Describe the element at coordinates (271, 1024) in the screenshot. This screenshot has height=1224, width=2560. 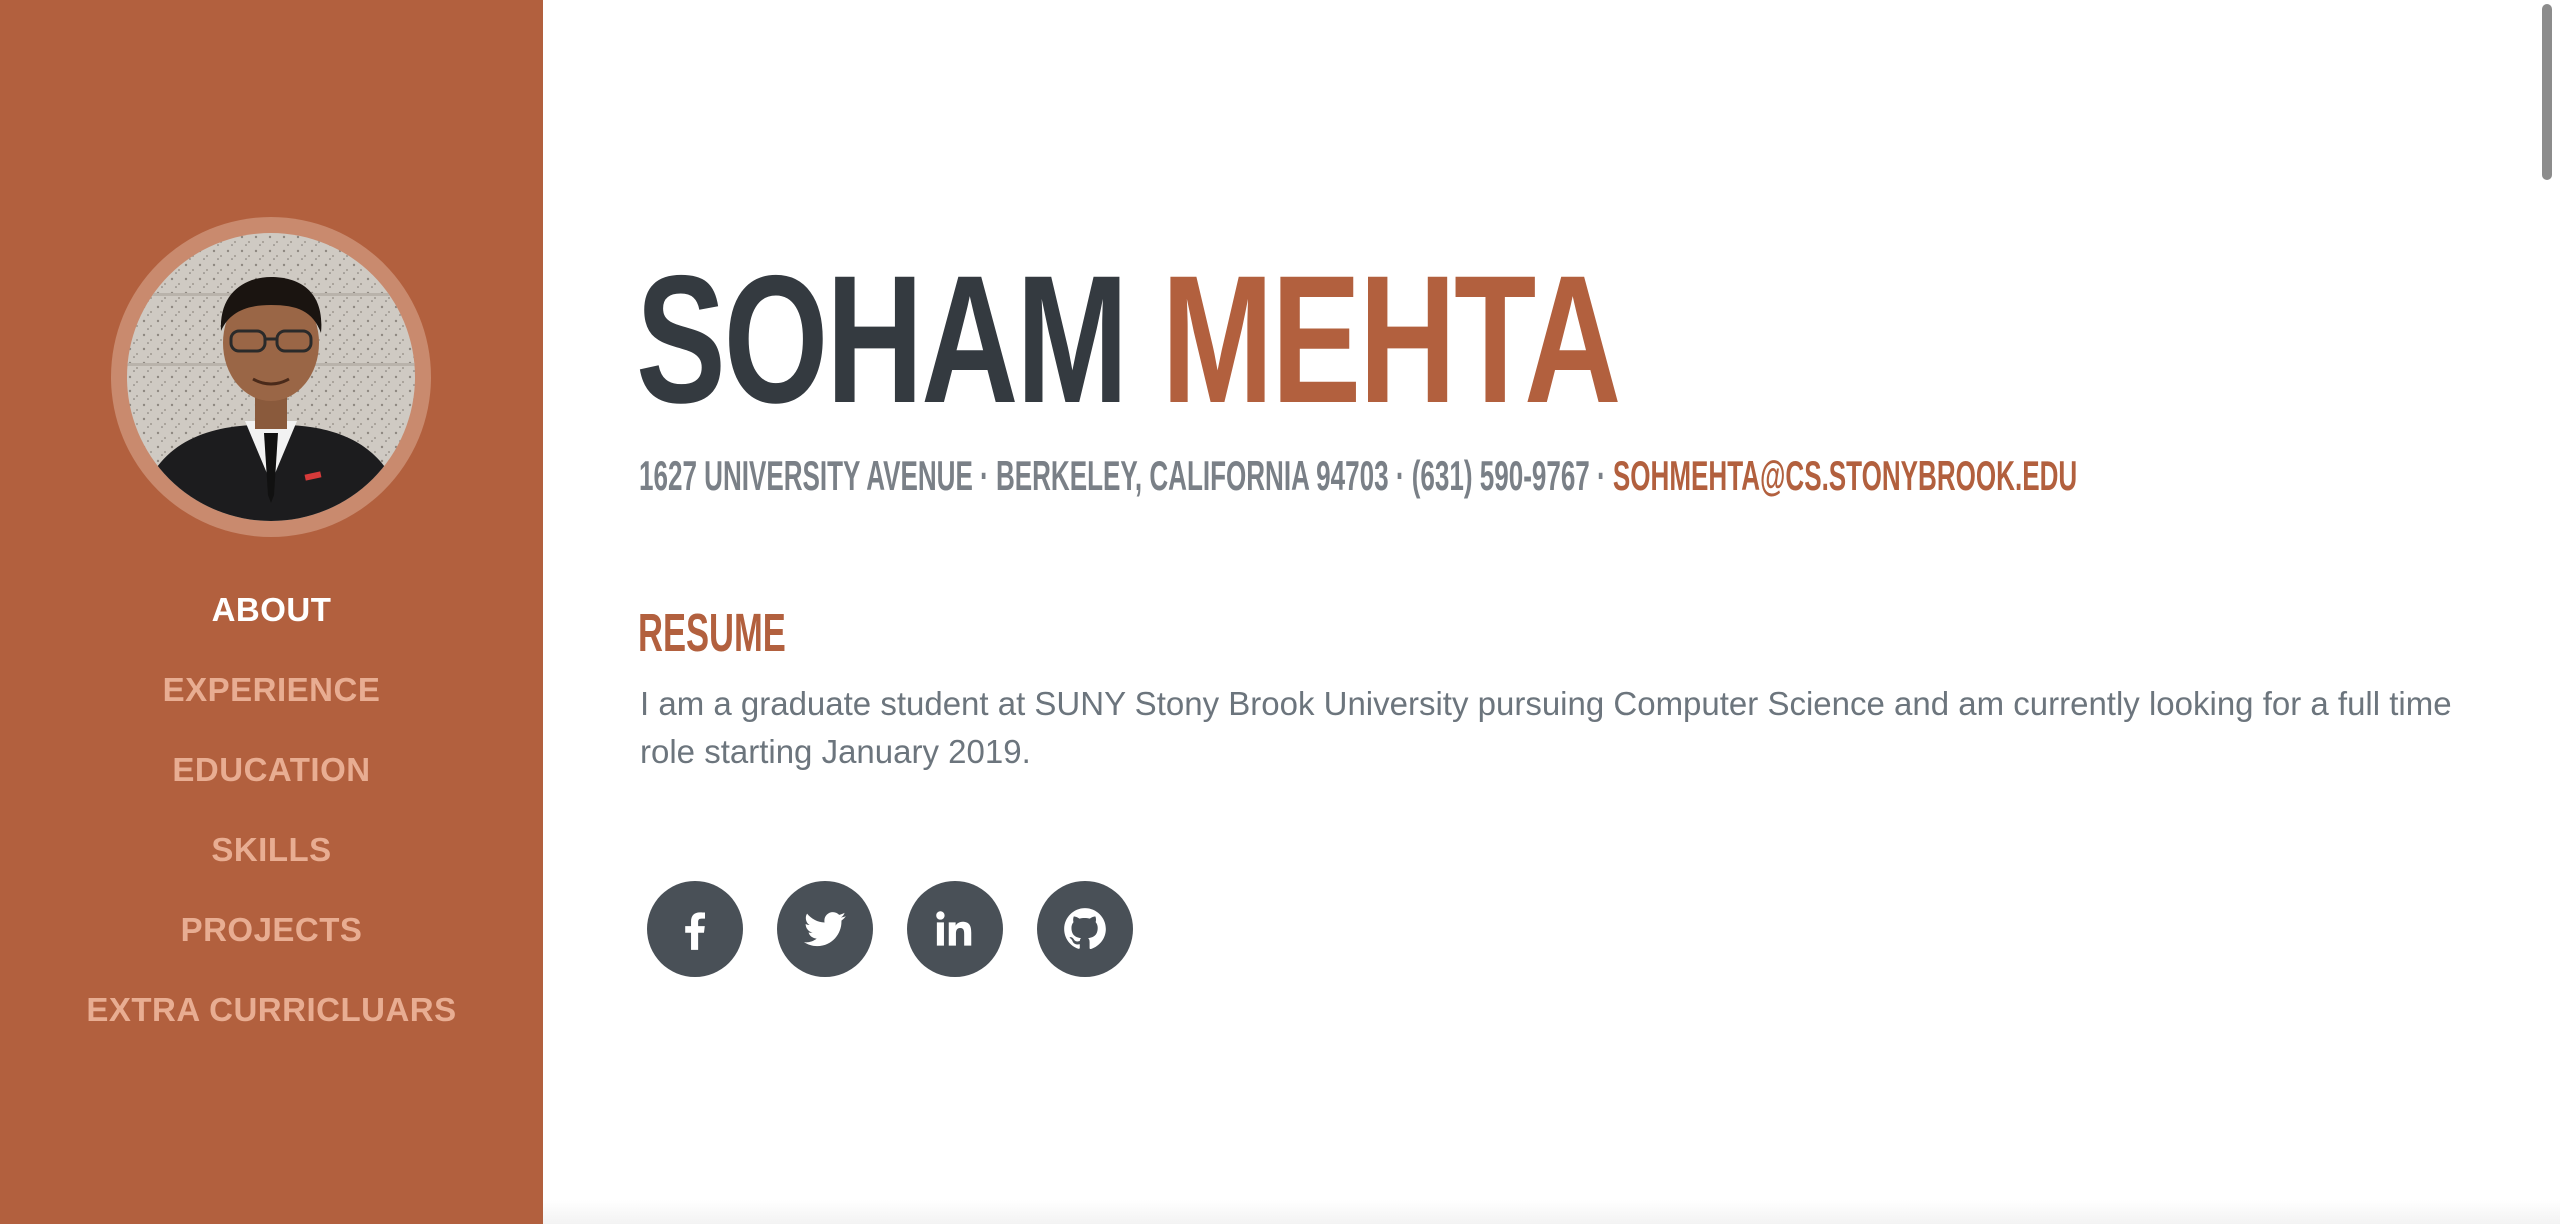
I see `nav-item-extra-curricular: EXTRA CURRICLUARS` at that location.